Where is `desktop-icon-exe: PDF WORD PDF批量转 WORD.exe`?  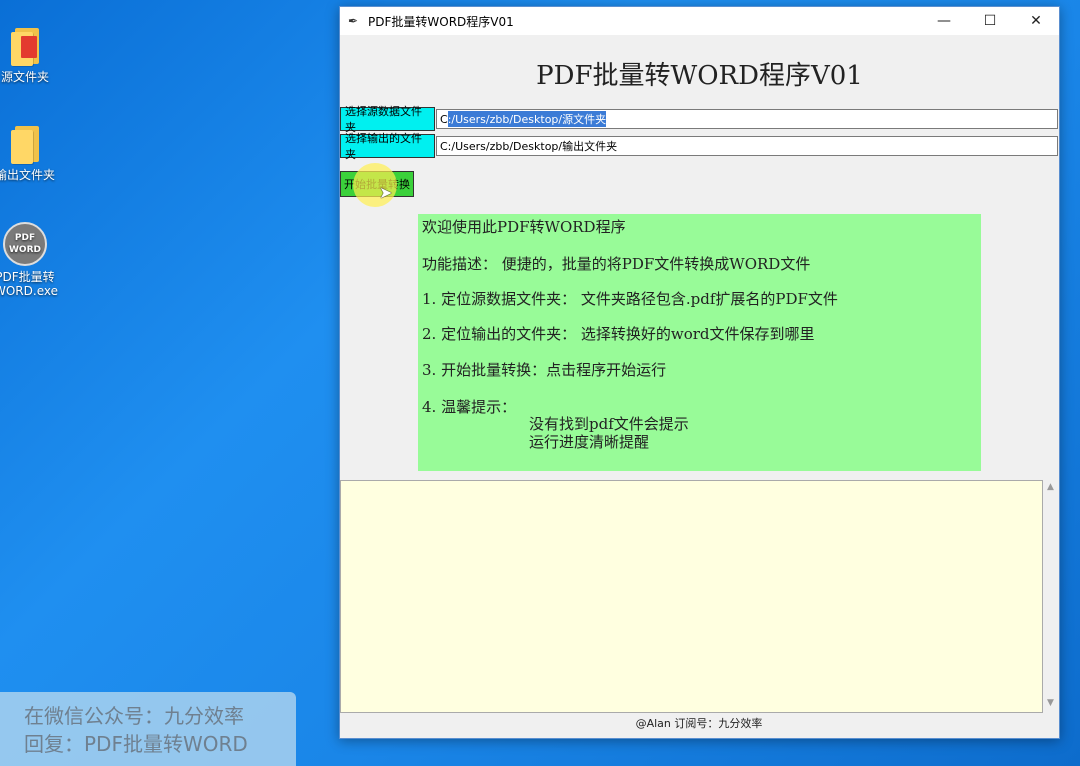 desktop-icon-exe: PDF WORD PDF批量转 WORD.exe is located at coordinates (29, 260).